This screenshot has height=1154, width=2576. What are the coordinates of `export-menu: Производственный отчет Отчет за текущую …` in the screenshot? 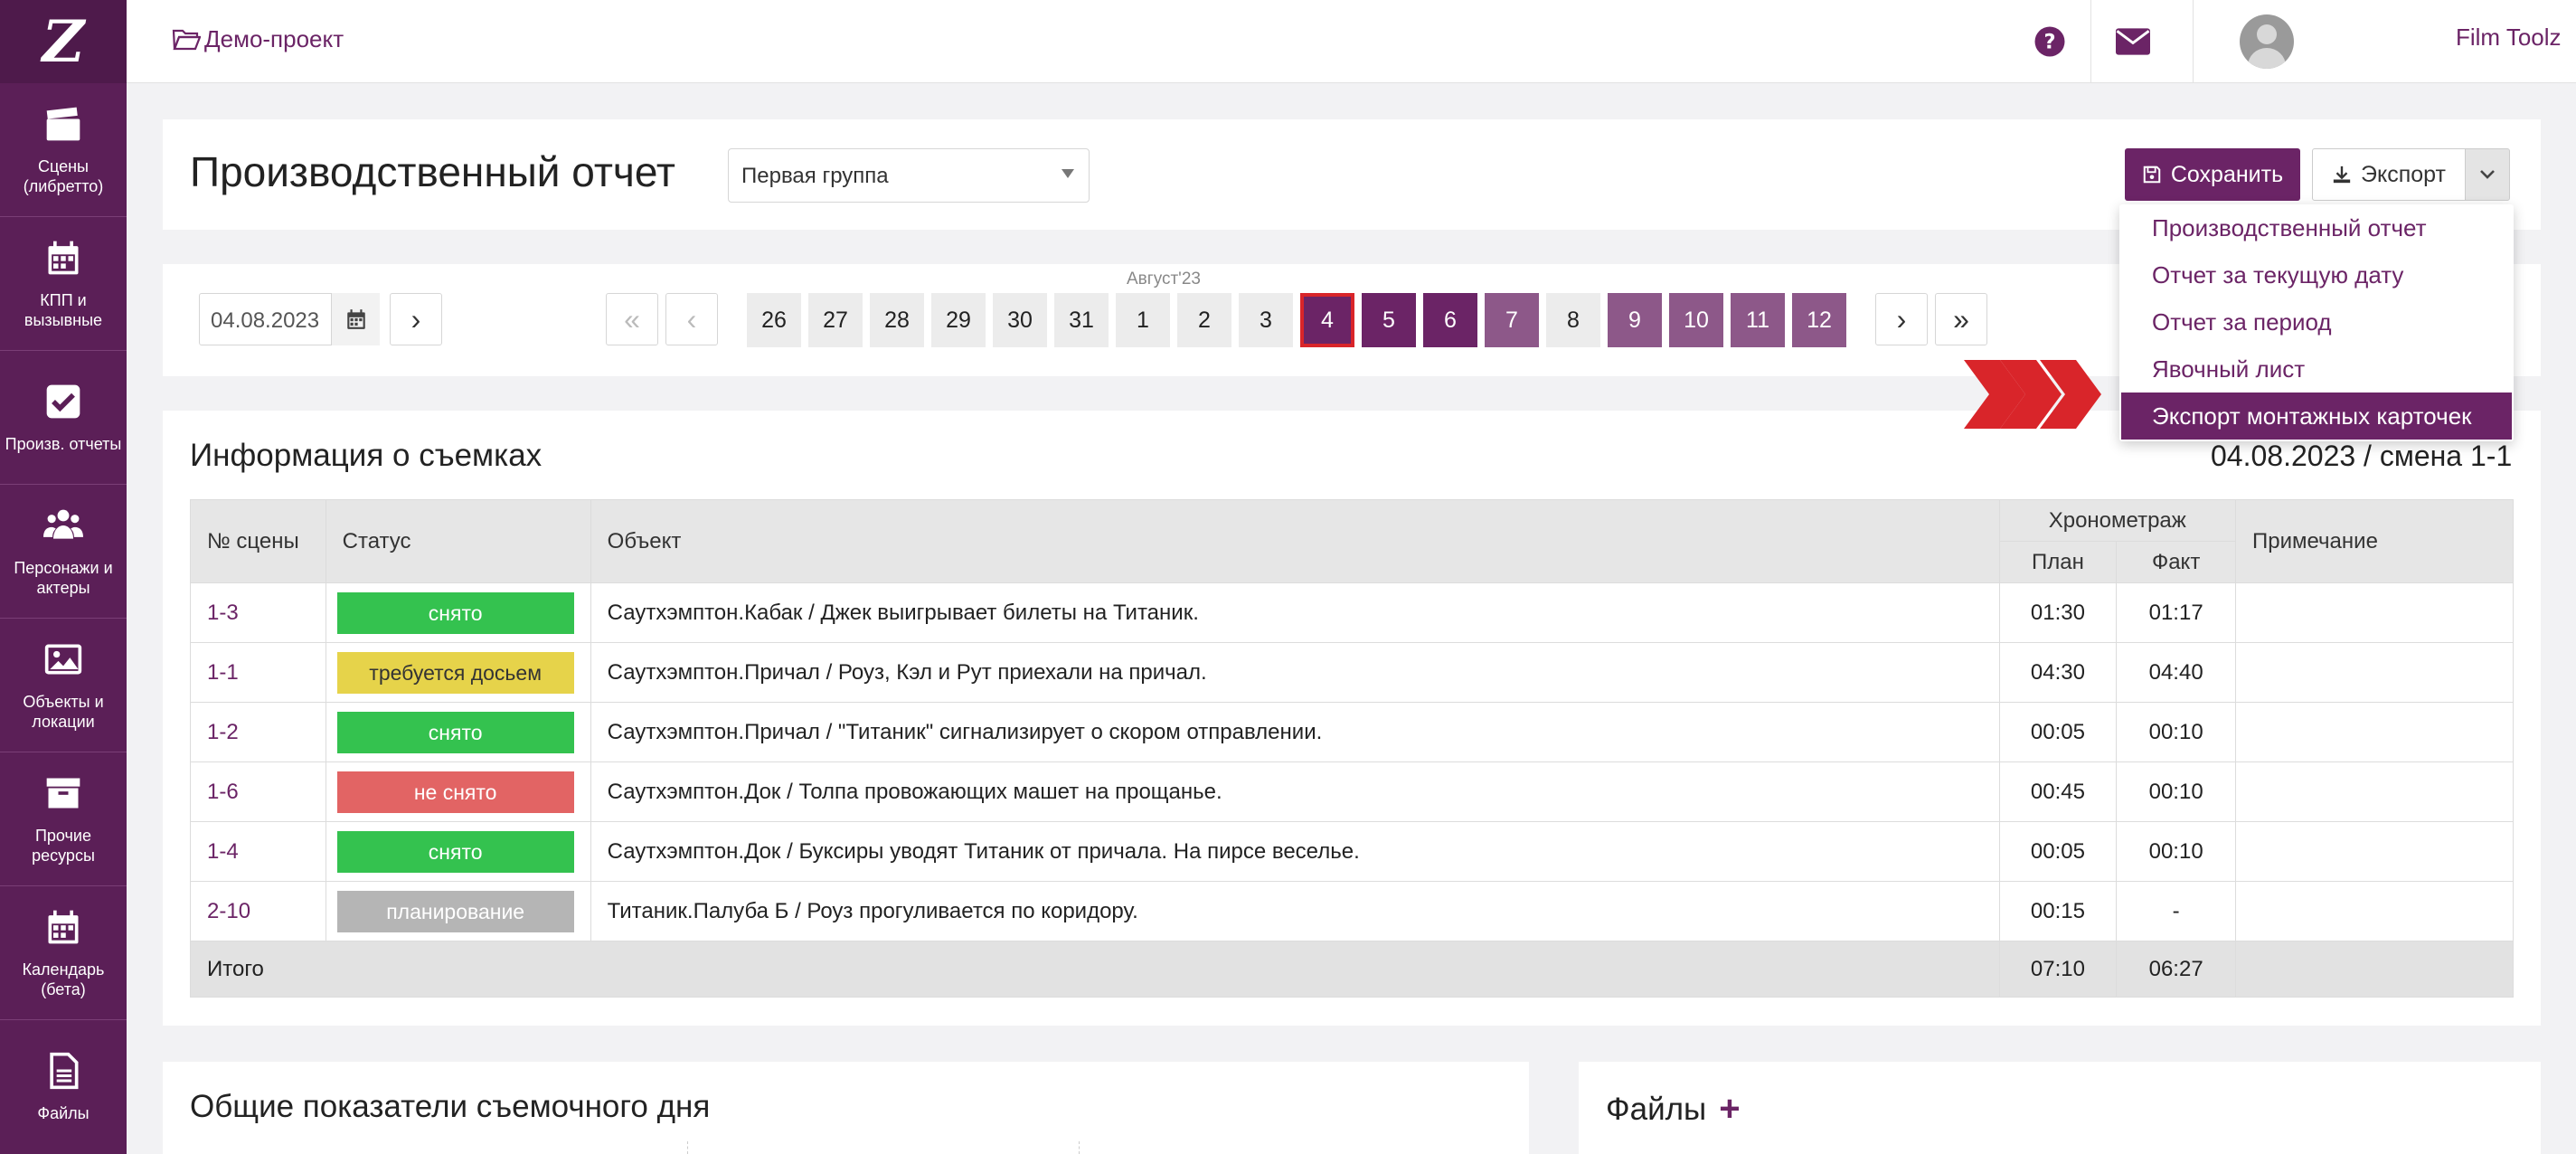 It's located at (2317, 322).